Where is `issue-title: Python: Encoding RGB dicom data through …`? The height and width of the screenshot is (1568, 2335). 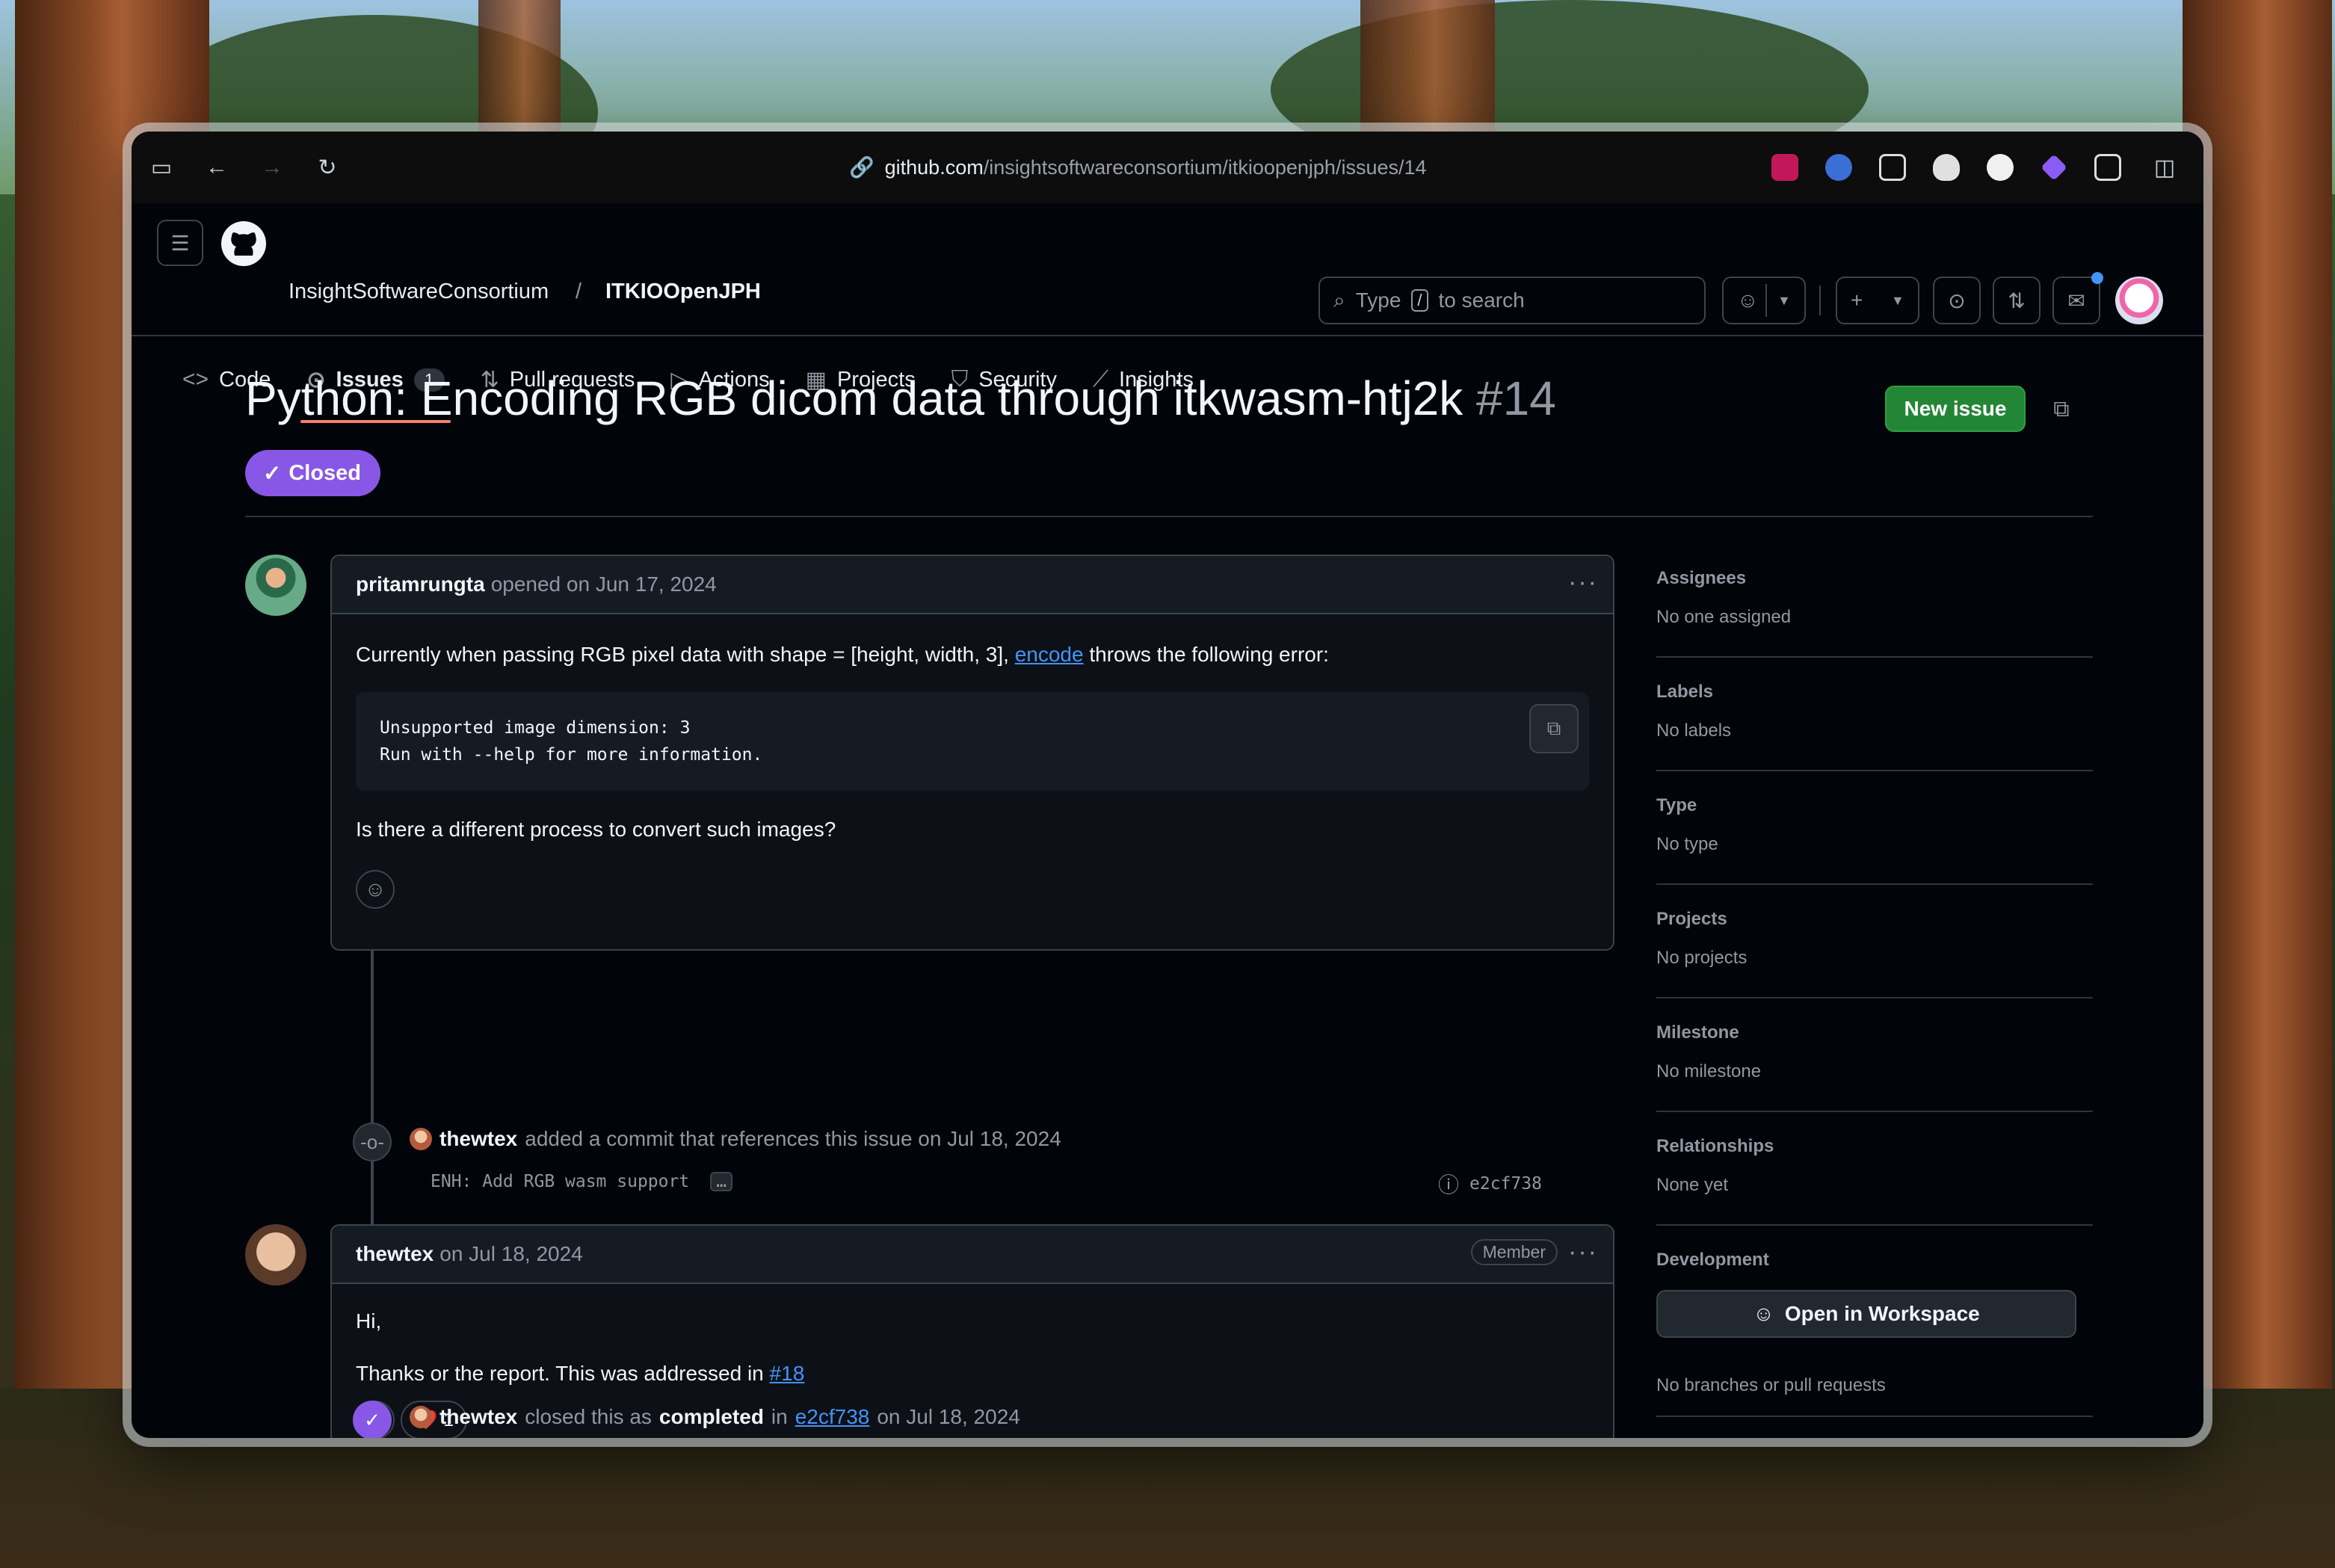 issue-title: Python: Encoding RGB dicom data through … is located at coordinates (901, 398).